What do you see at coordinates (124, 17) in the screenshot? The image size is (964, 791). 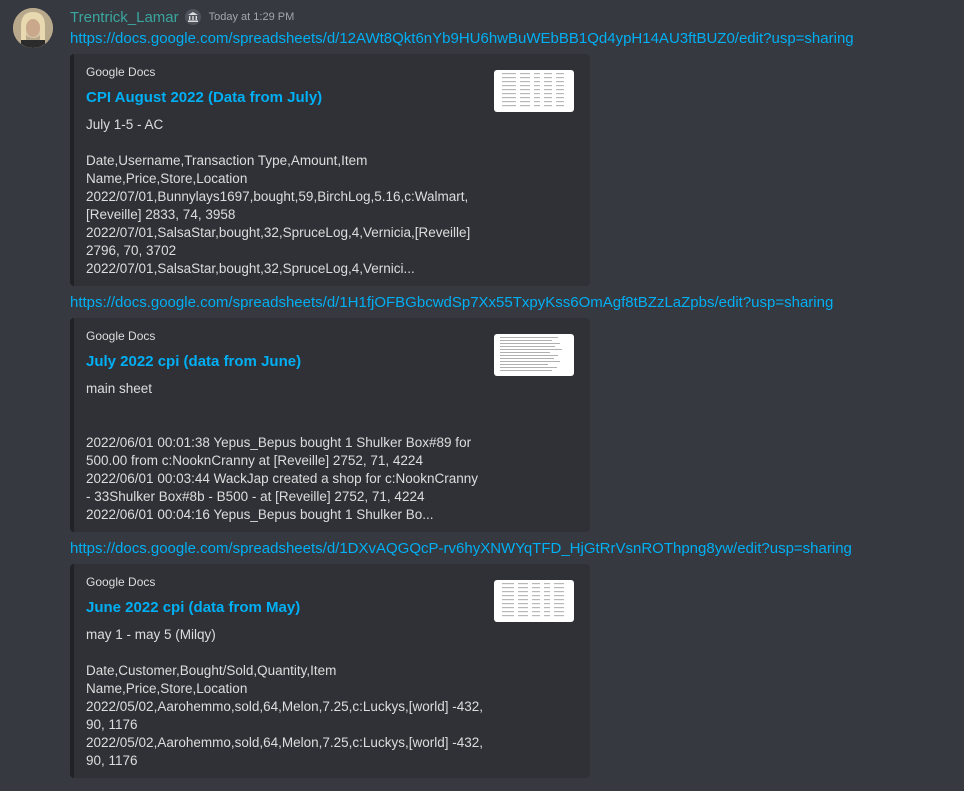 I see `username: Trentrick_Lamar` at bounding box center [124, 17].